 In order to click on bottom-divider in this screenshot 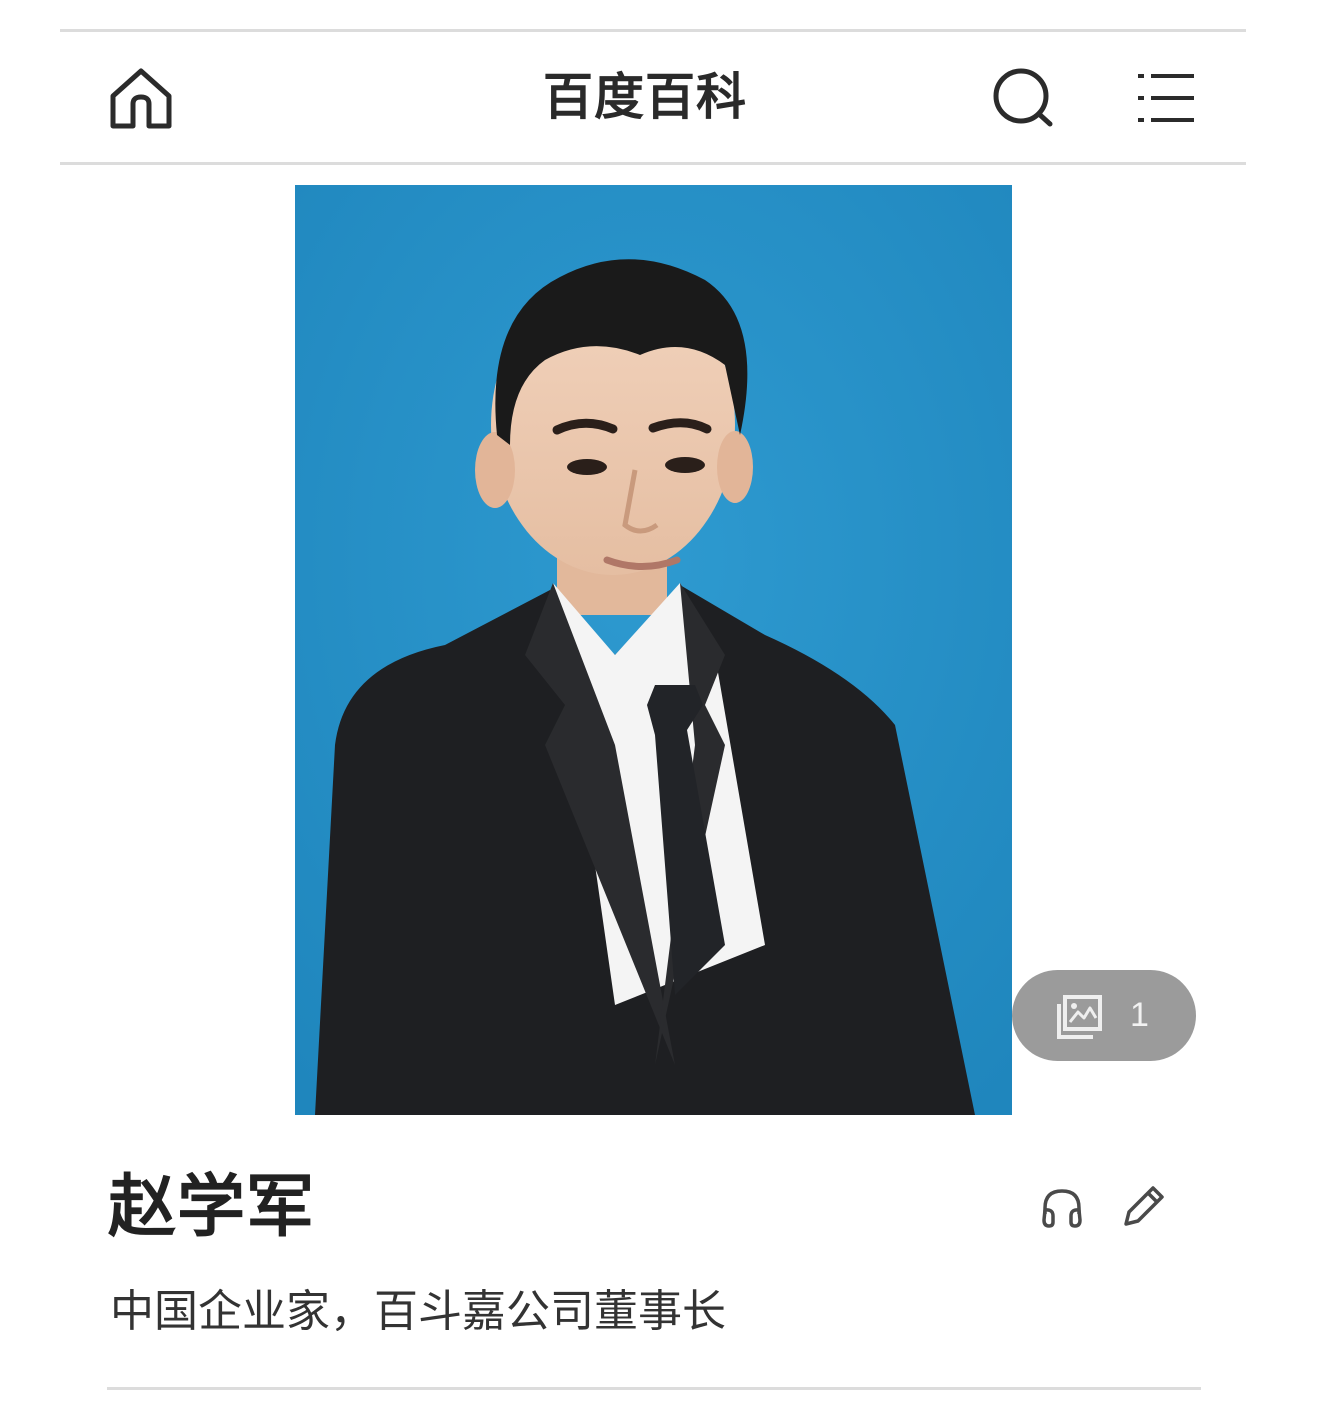, I will do `click(654, 1388)`.